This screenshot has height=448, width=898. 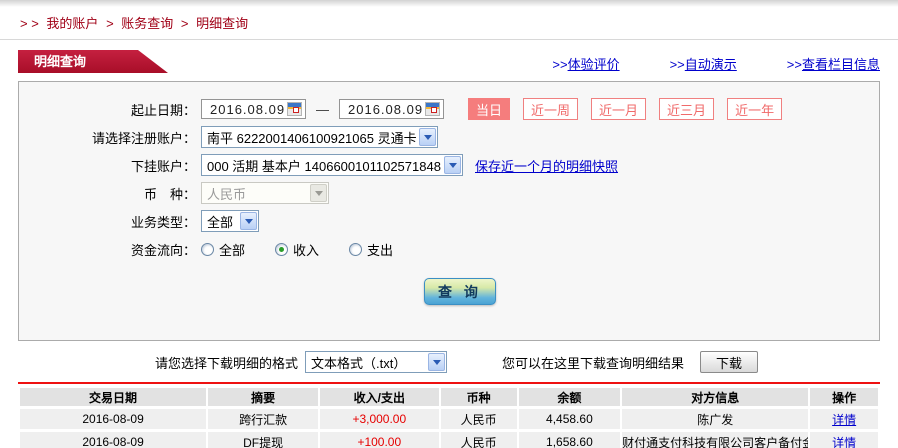 I want to click on sub-account-select: 000 活期 基本户 1406600101102571848, so click(x=332, y=165).